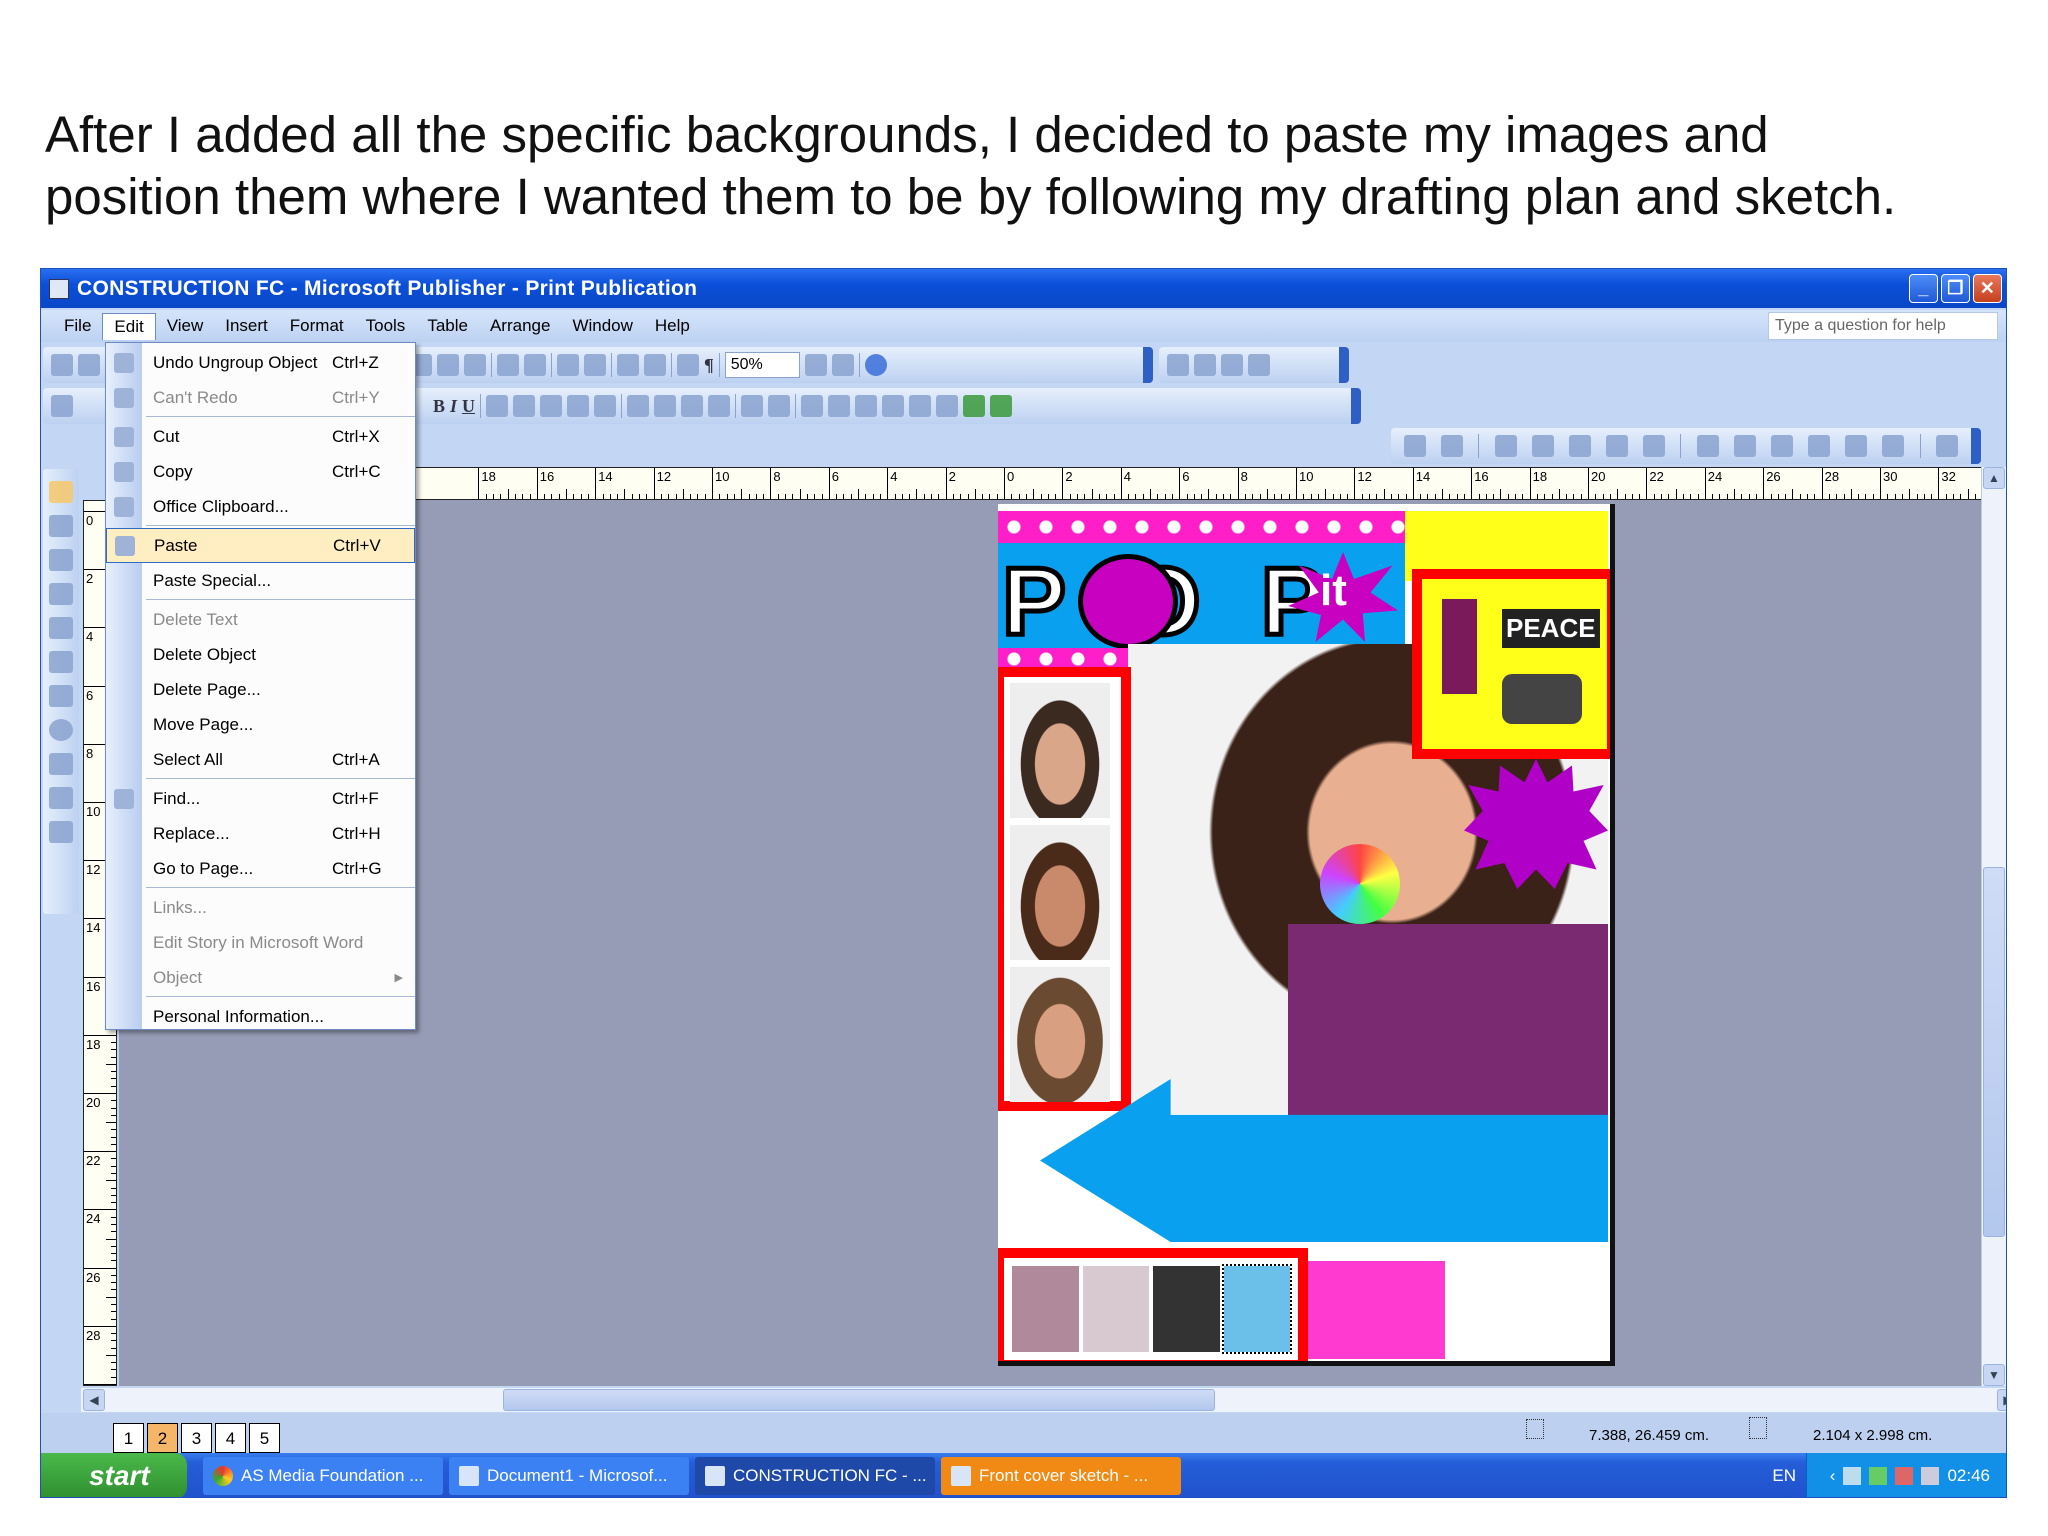  I want to click on pink-dotted-strip-top, so click(1201, 527).